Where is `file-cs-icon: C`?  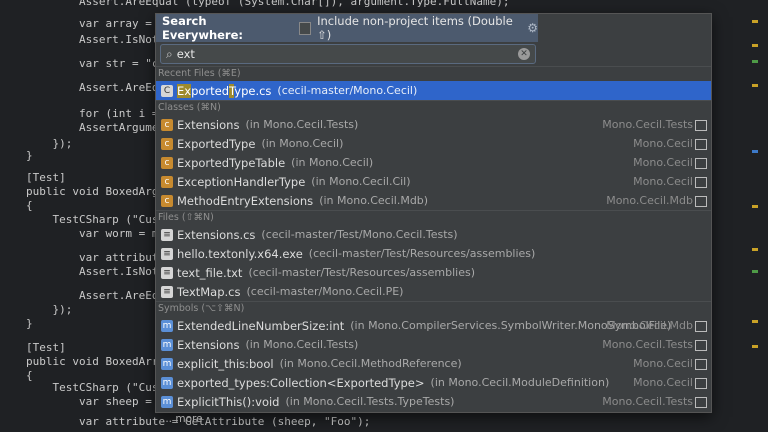
file-cs-icon: C is located at coordinates (167, 90).